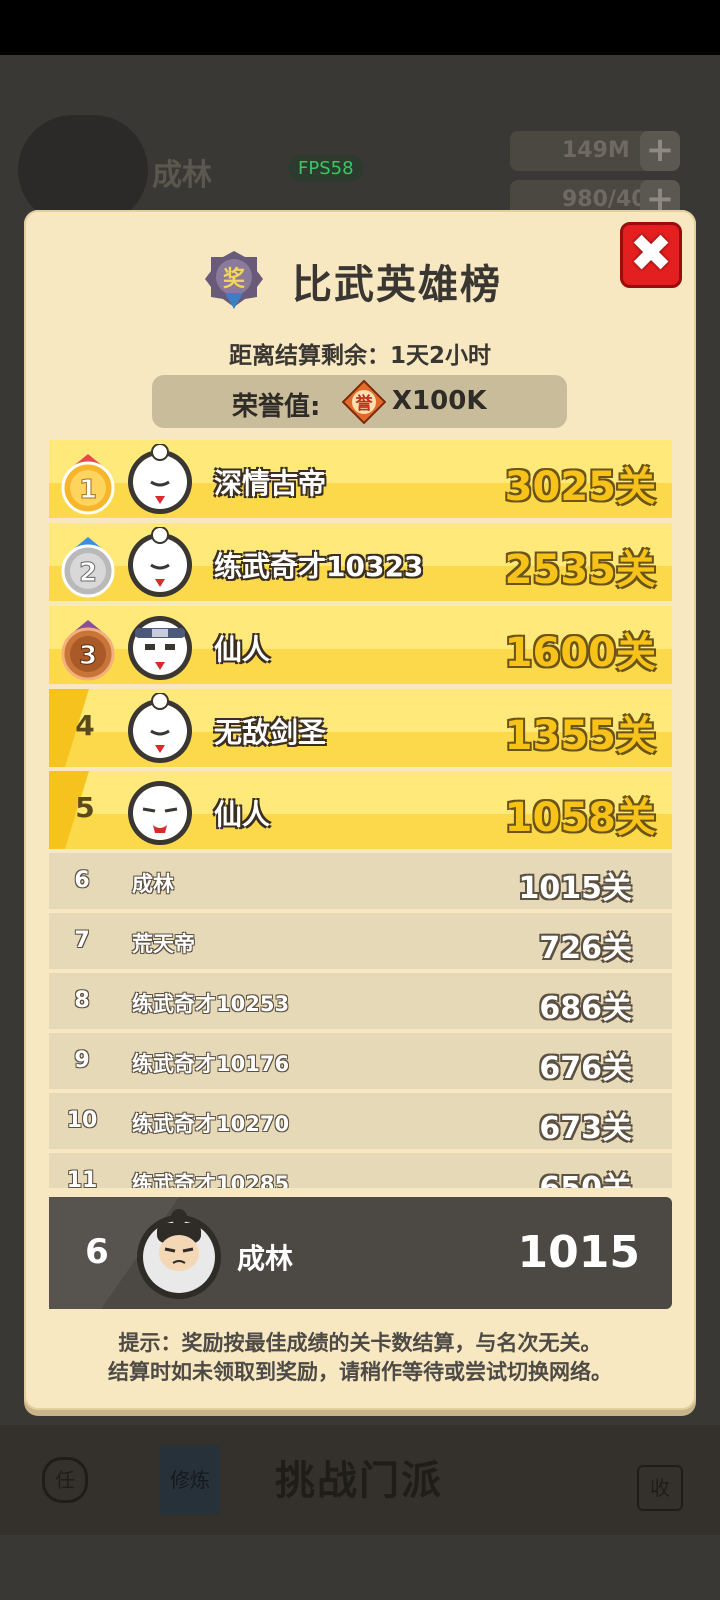  What do you see at coordinates (153, 884) in the screenshot?
I see `player-name: 成林` at bounding box center [153, 884].